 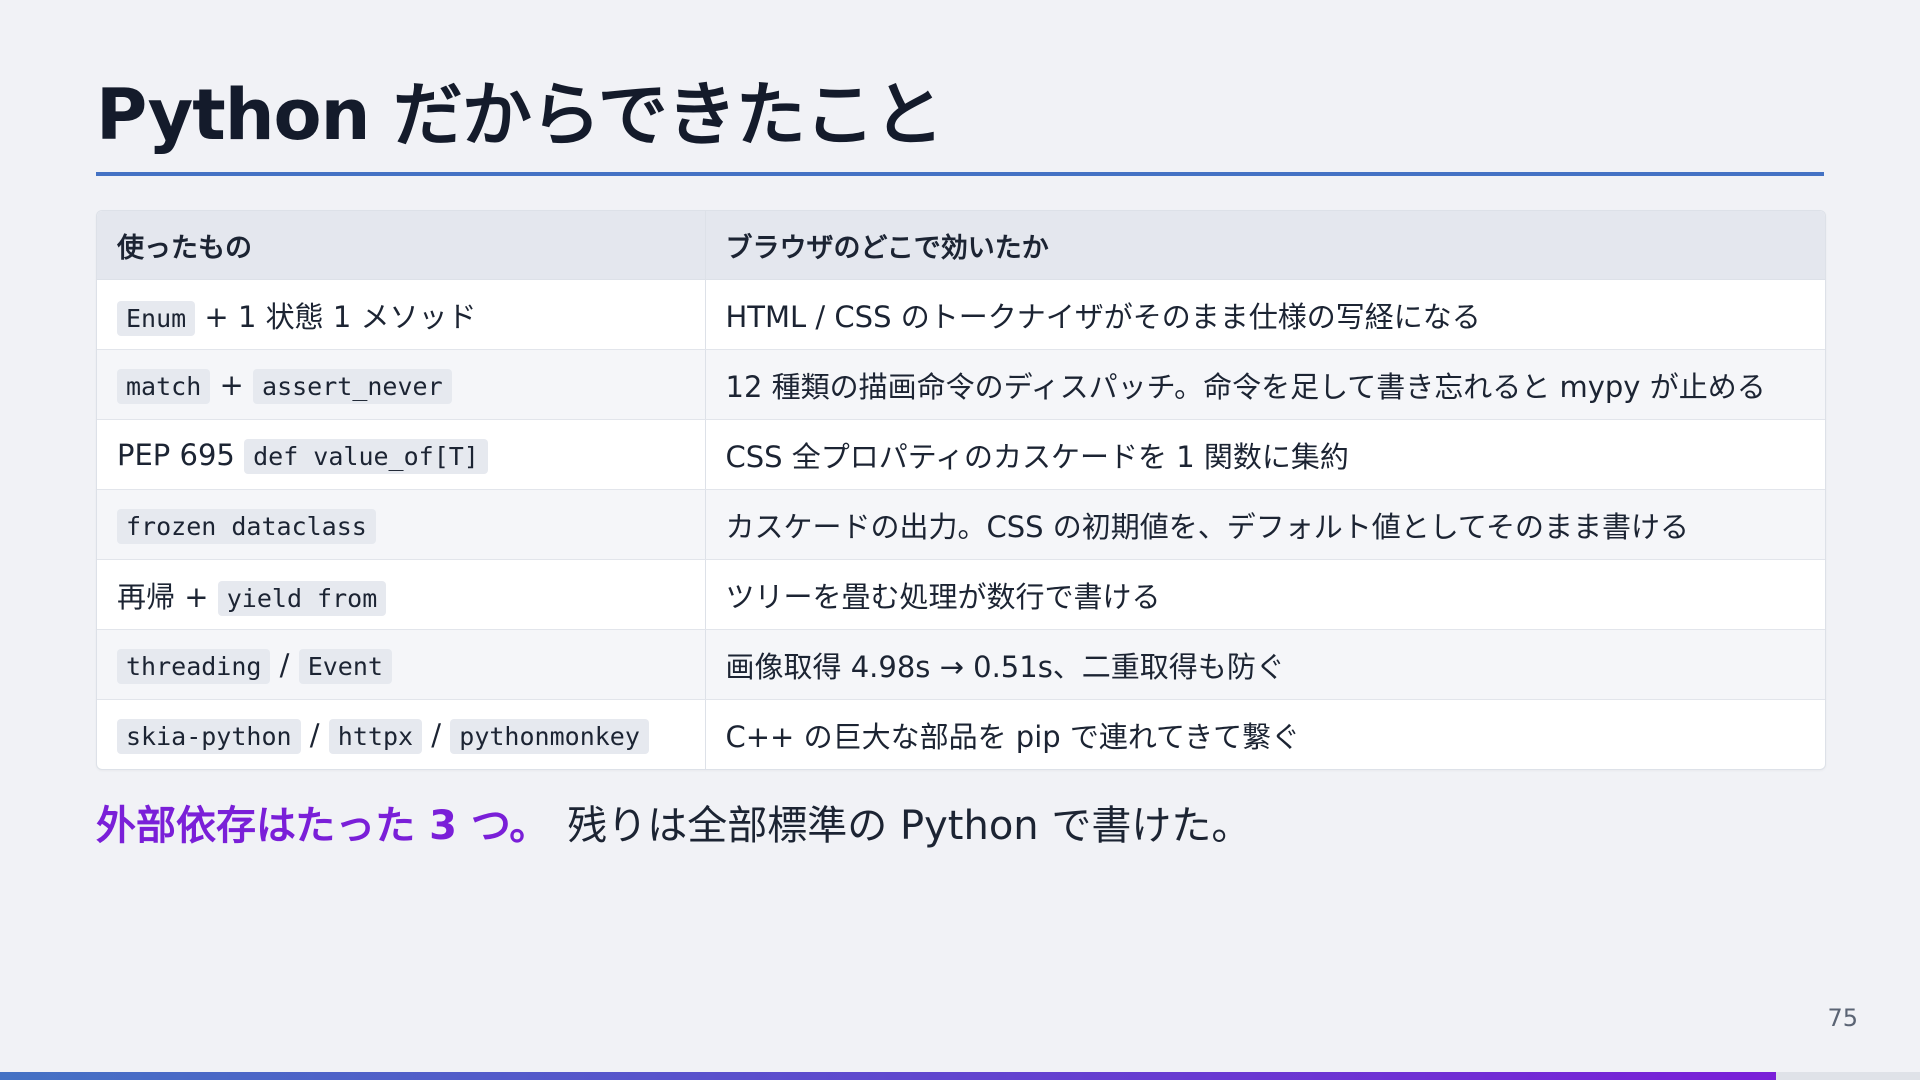 I want to click on table-row: 再帰 + yield from ツリーを畳む処理が数行で書ける, so click(x=961, y=594).